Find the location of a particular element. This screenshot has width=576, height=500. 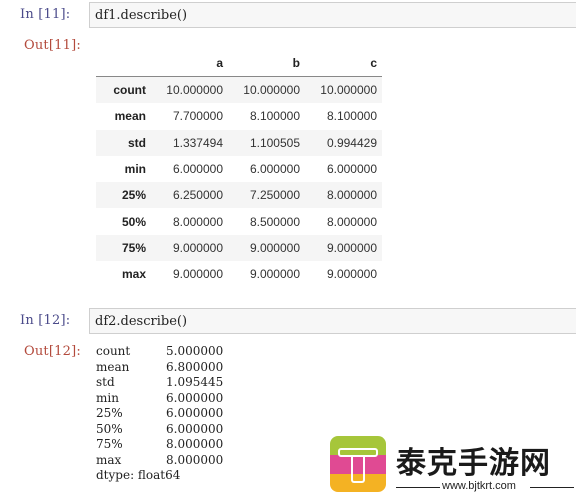

series-row: max 8.000000 is located at coordinates (159, 461).